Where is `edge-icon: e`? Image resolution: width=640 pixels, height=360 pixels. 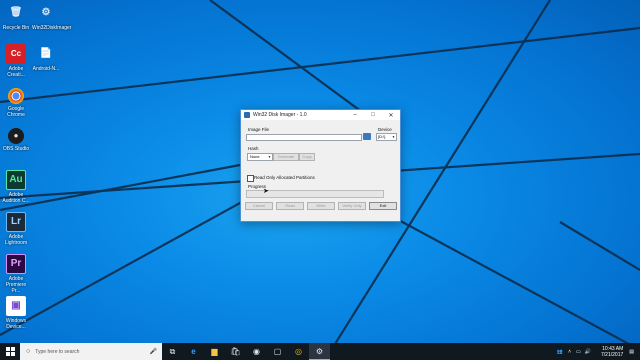
edge-icon: e is located at coordinates (193, 351).